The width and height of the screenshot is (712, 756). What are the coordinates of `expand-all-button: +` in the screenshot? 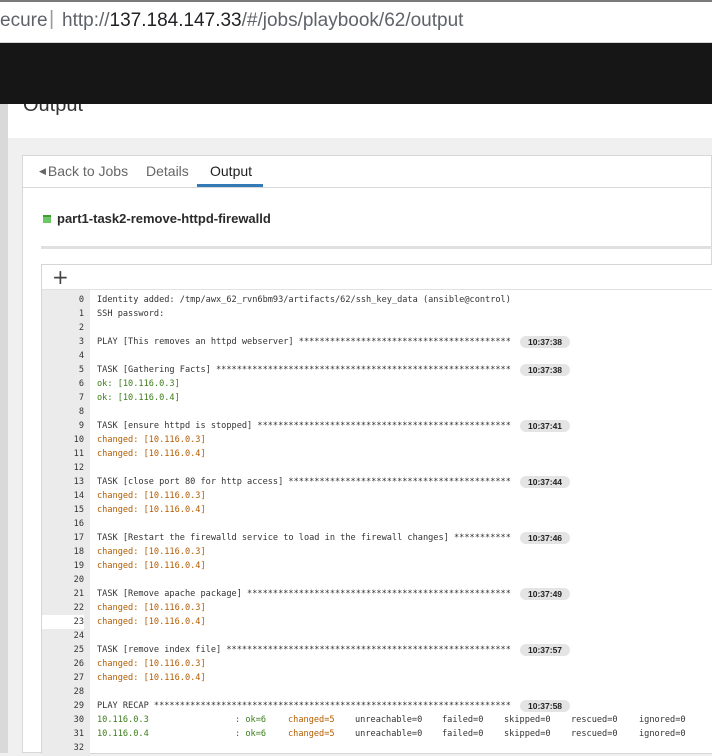 It's located at (60, 277).